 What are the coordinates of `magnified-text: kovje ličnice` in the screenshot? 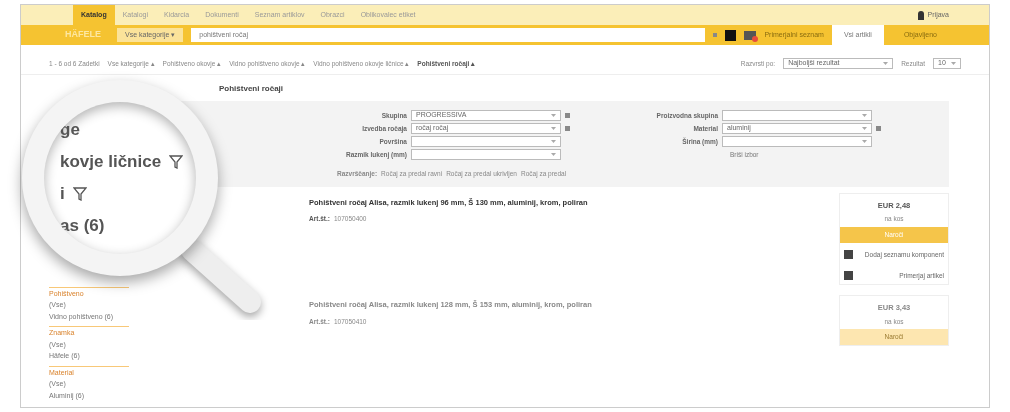 It's located at (111, 162).